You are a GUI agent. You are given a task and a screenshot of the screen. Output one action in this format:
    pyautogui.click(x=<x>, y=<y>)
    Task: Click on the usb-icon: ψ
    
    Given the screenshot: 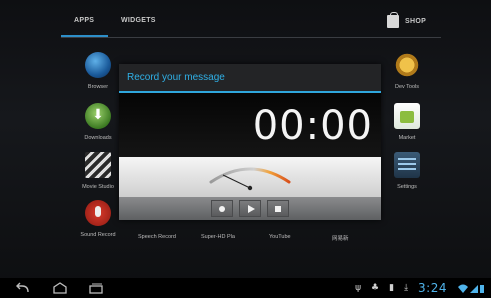 What is the action you would take?
    pyautogui.click(x=358, y=288)
    